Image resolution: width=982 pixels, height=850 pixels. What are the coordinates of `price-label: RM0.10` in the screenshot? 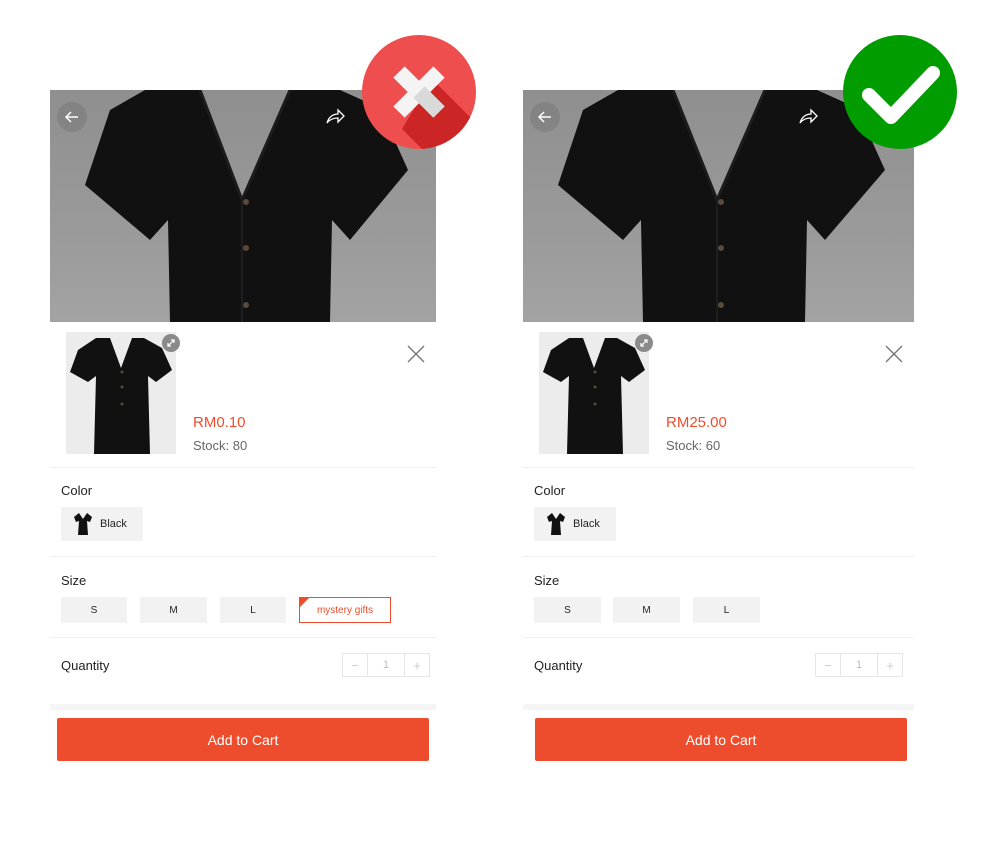 It's located at (219, 422).